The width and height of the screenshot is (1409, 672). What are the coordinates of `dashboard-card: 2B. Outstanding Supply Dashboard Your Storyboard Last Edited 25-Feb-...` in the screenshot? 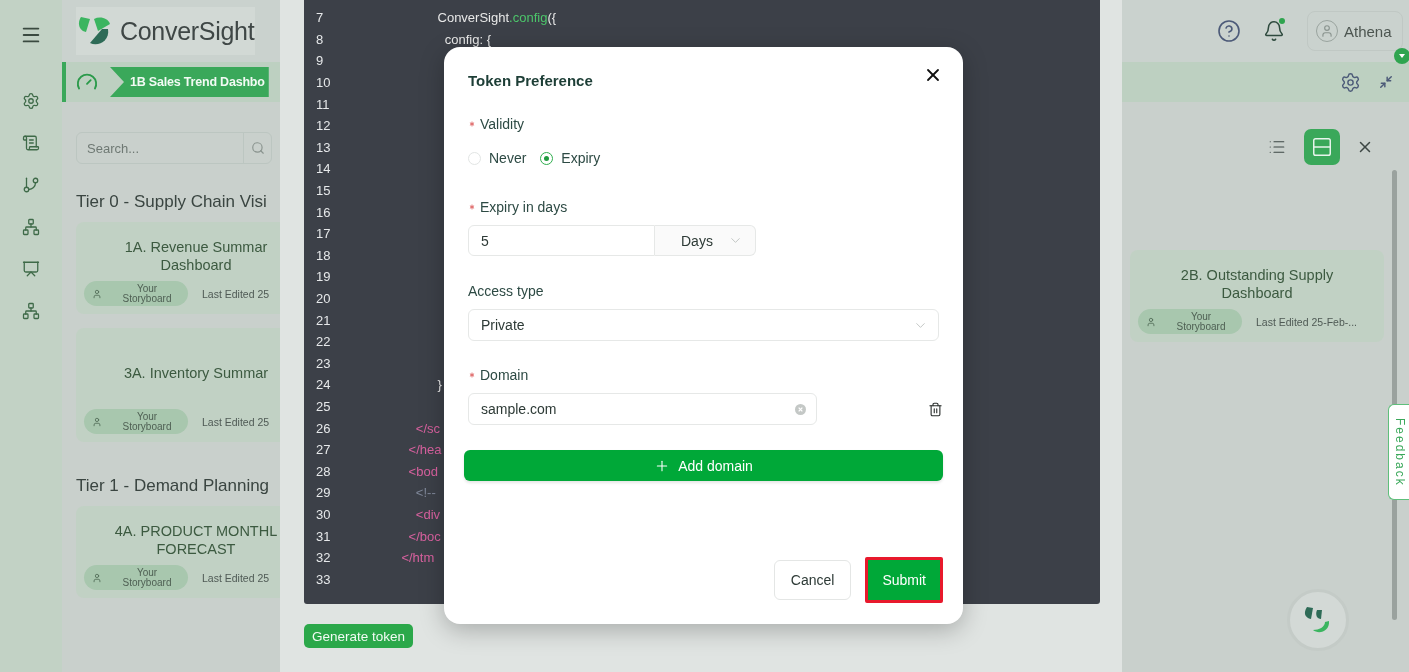 It's located at (1257, 296).